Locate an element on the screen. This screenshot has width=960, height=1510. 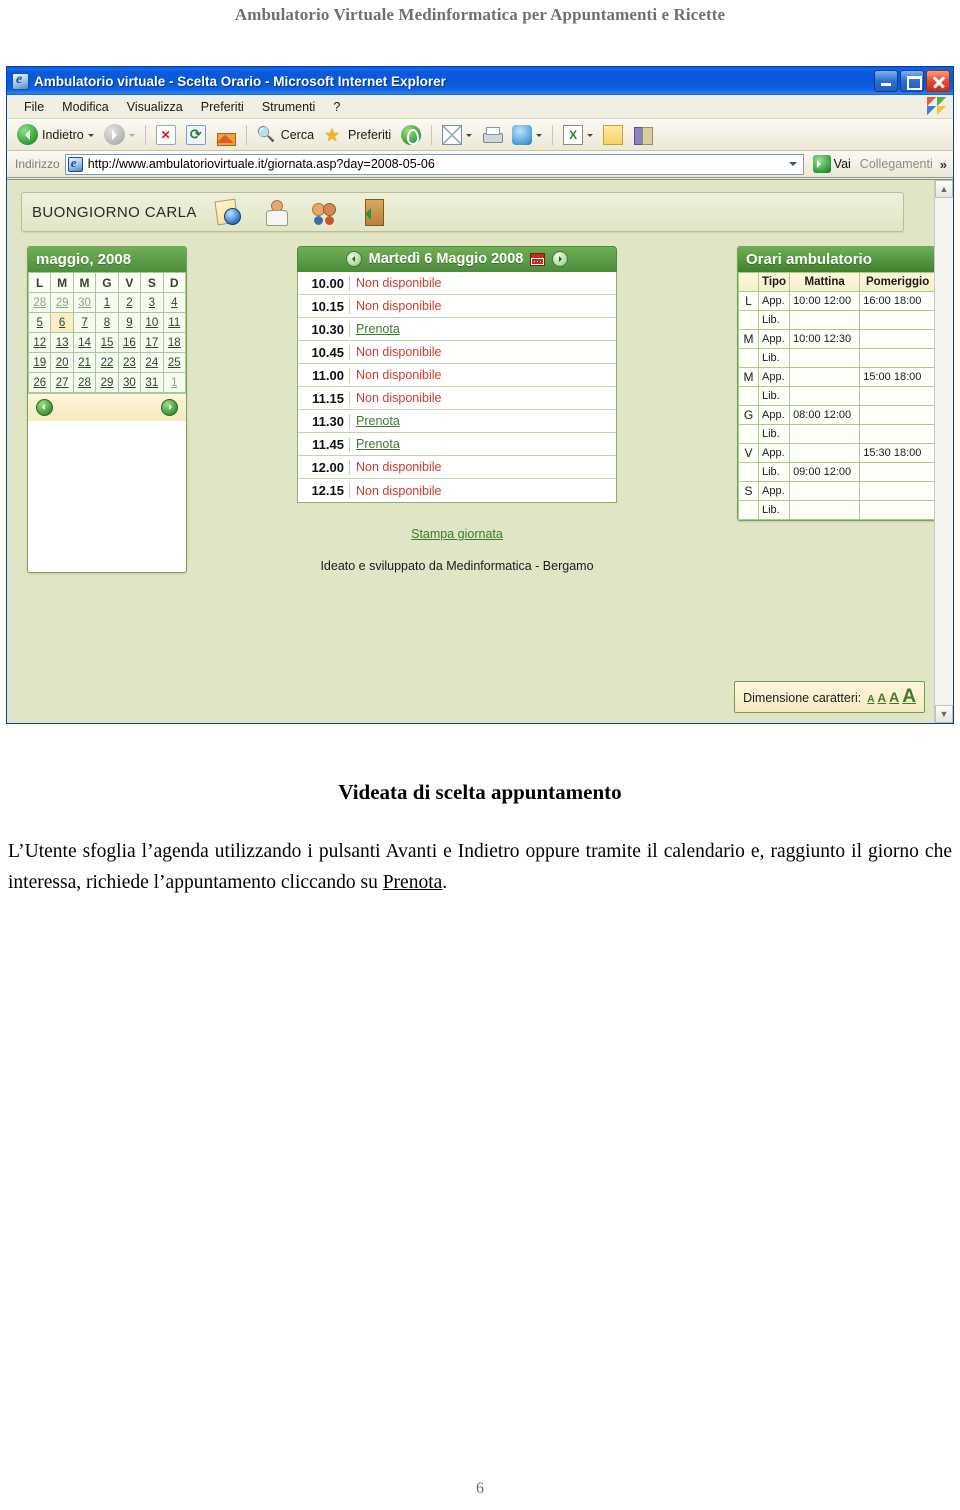
calendar-day-cell: 20 is located at coordinates (62, 362).